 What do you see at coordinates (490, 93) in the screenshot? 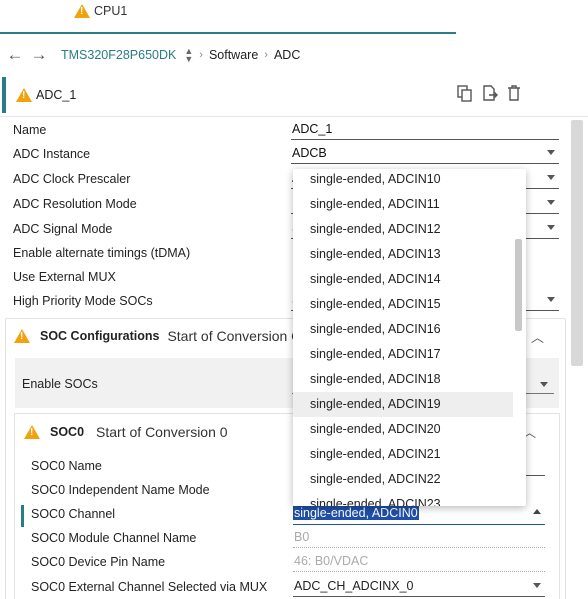
I see `export-icon` at bounding box center [490, 93].